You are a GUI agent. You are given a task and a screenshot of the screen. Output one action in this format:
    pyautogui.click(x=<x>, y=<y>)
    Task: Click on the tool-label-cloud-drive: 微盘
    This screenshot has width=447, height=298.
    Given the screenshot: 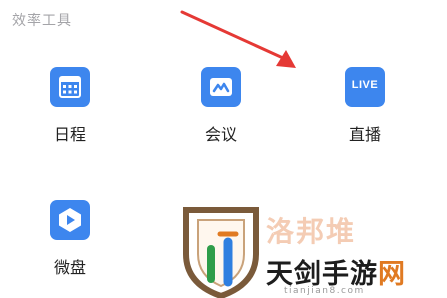 What is the action you would take?
    pyautogui.click(x=69, y=267)
    